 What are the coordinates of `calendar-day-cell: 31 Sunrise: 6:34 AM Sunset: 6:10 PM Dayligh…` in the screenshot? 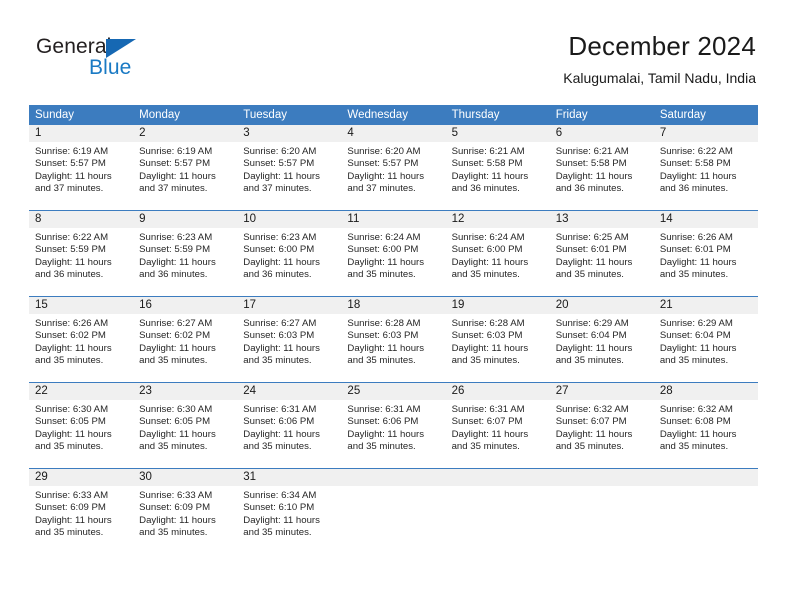 It's located at (289, 511).